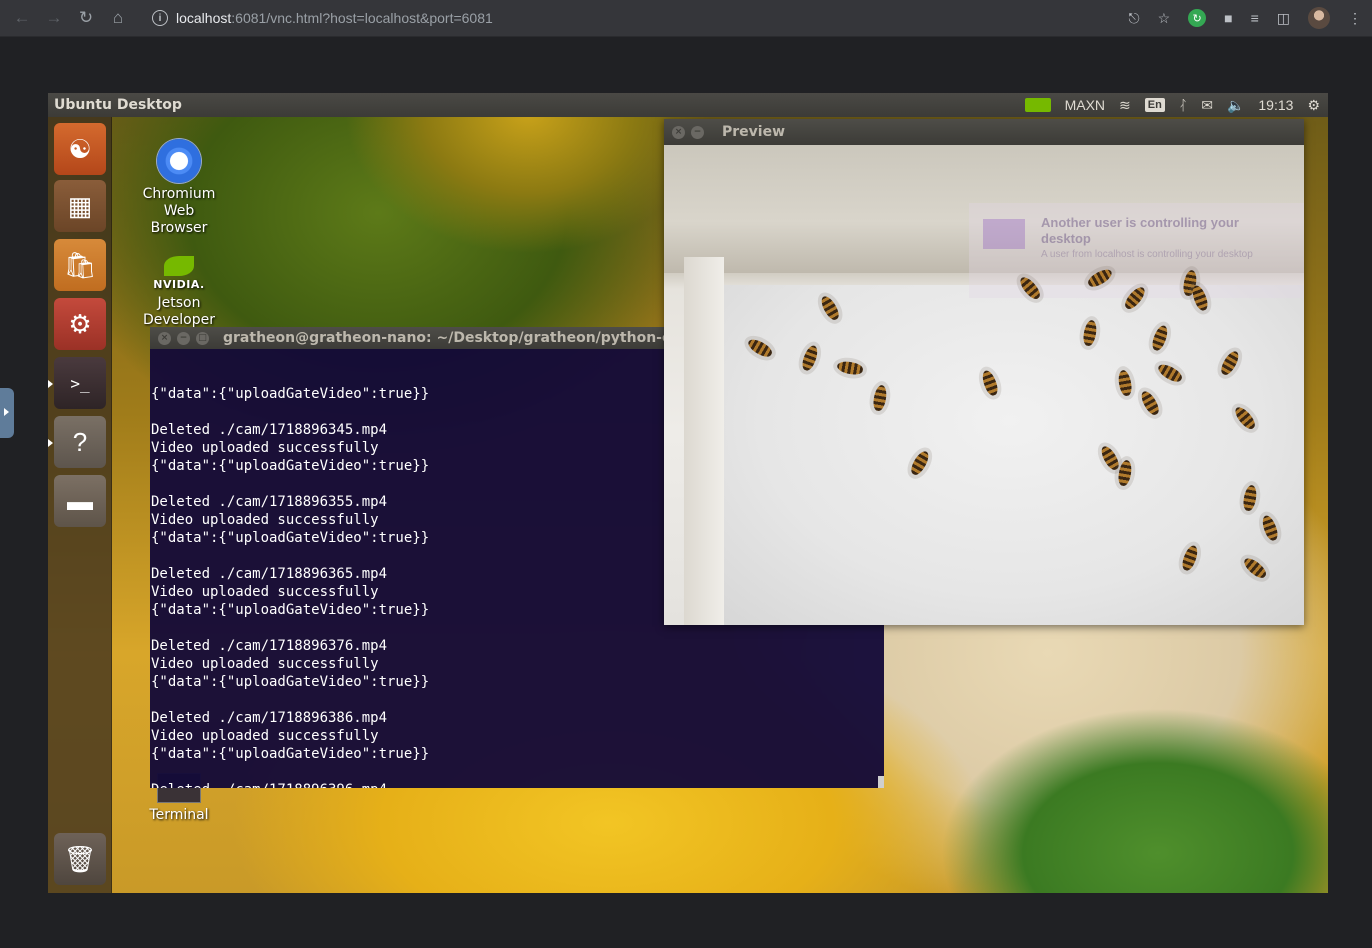 This screenshot has height=948, width=1372. I want to click on terminal-icon-label: Terminal, so click(179, 815).